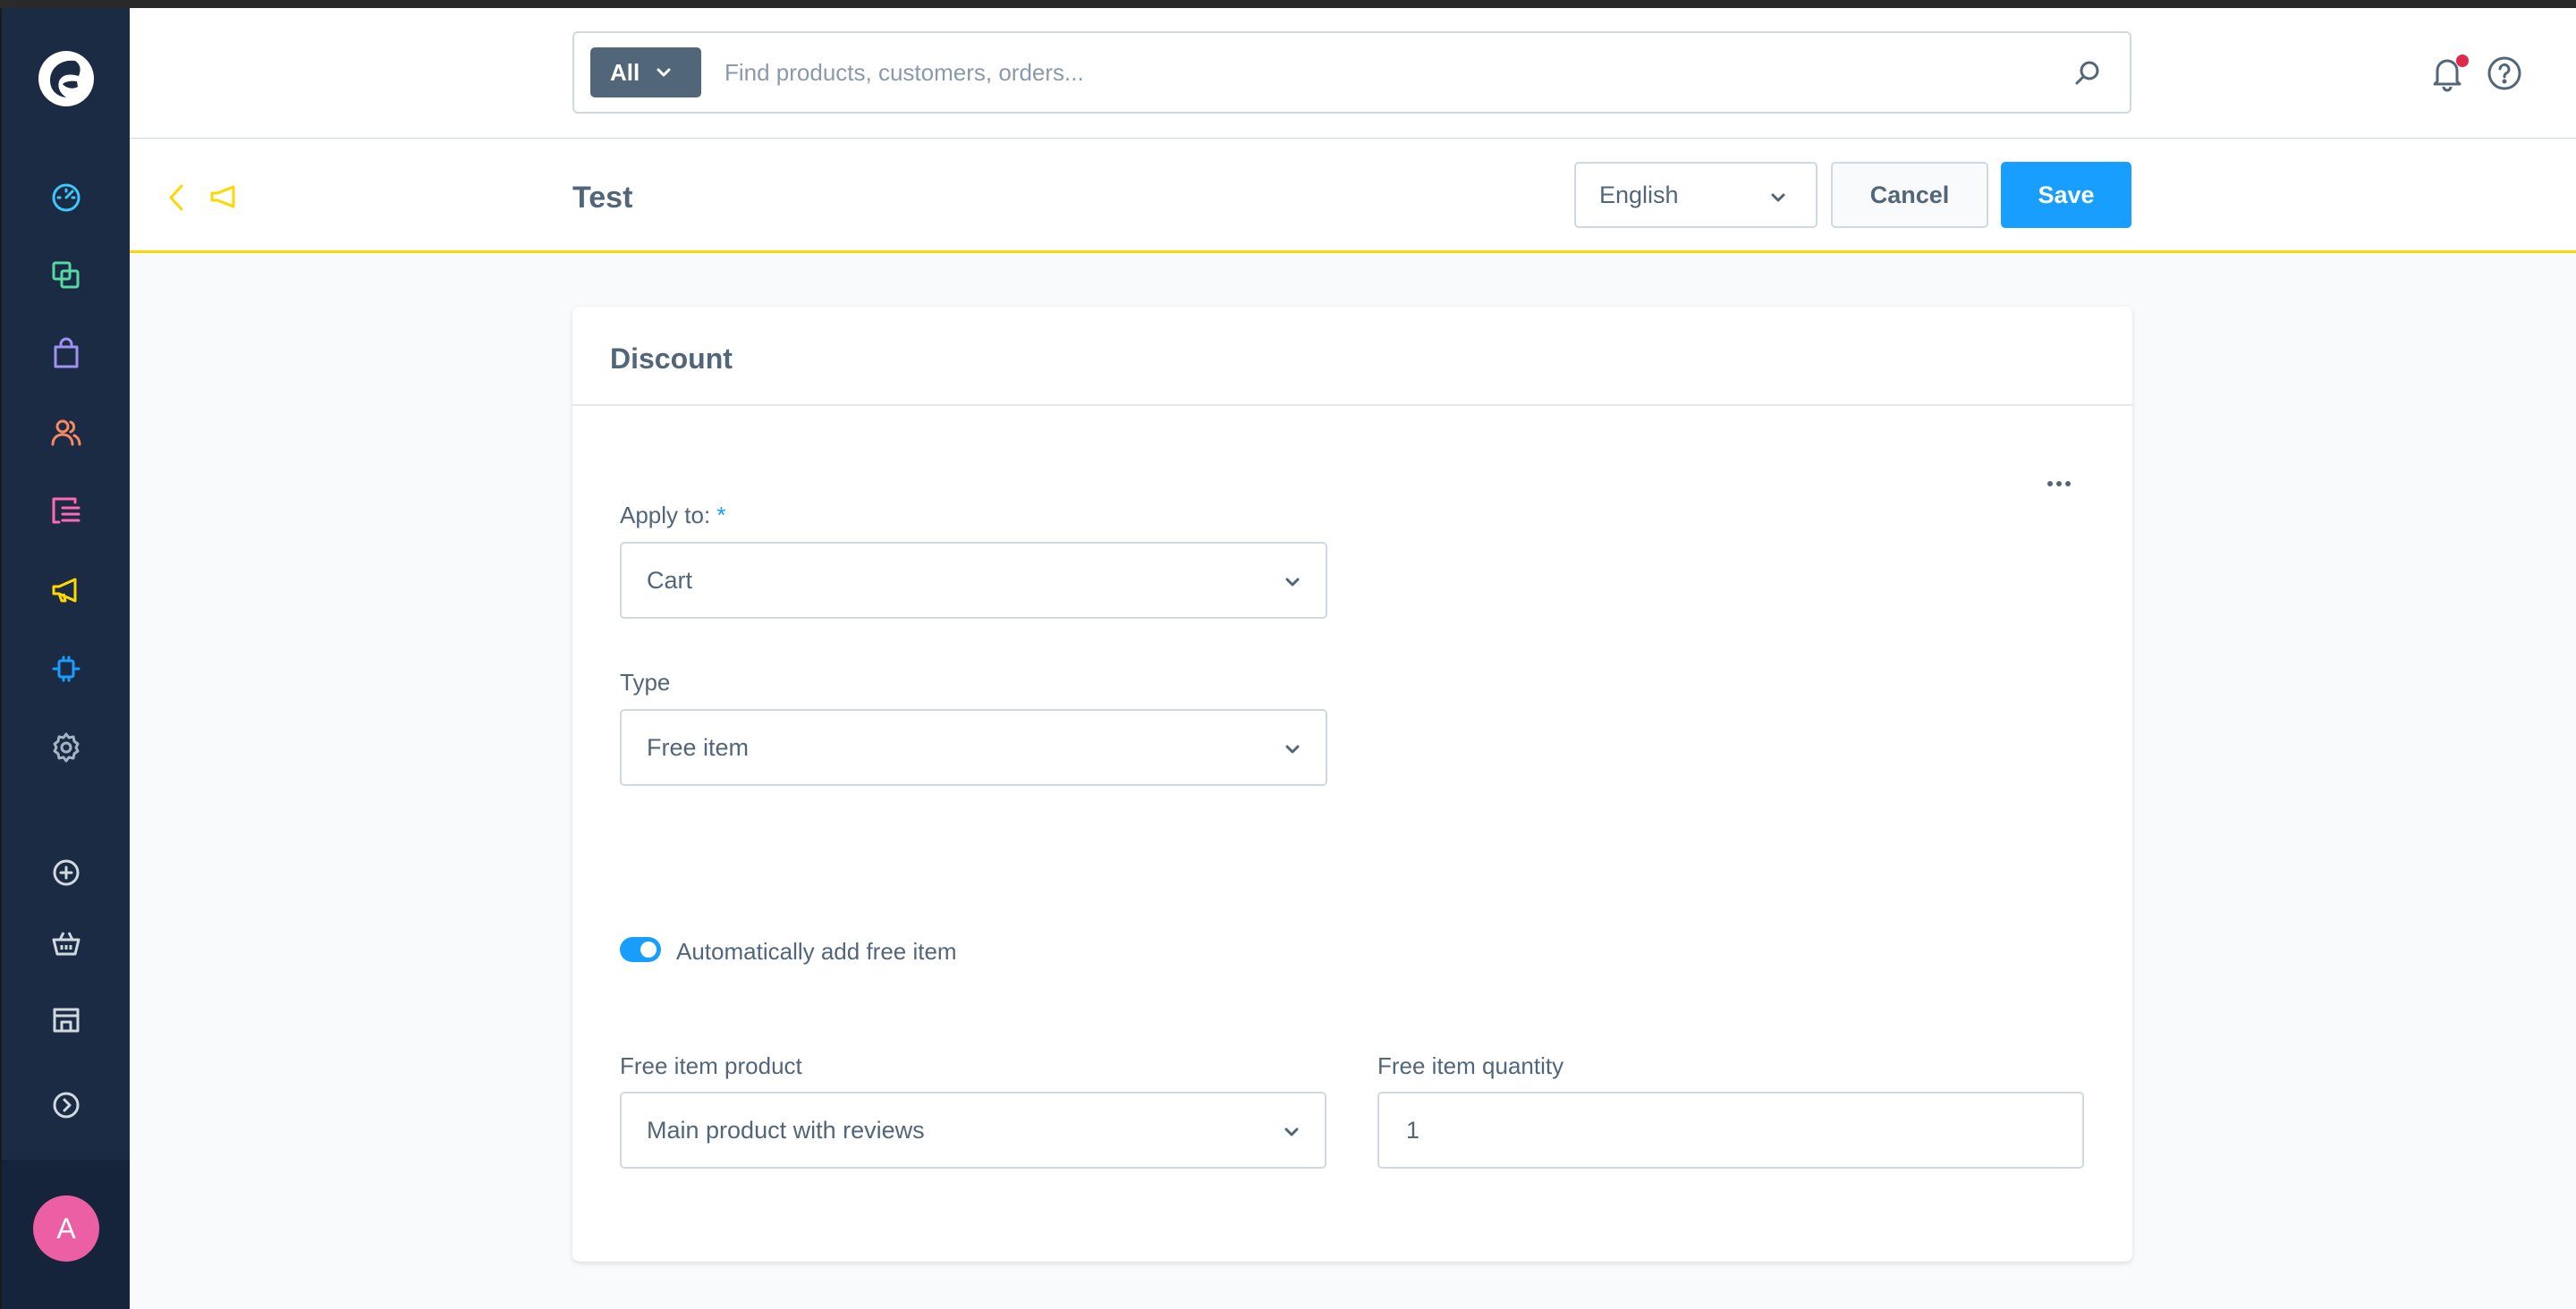 The width and height of the screenshot is (2576, 1309). Describe the element at coordinates (66, 943) in the screenshot. I see `basket-icon` at that location.